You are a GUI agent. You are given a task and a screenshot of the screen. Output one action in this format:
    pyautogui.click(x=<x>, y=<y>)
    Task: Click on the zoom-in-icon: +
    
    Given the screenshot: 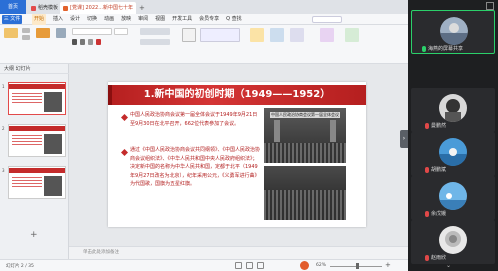 What is the action you would take?
    pyautogui.click(x=388, y=265)
    